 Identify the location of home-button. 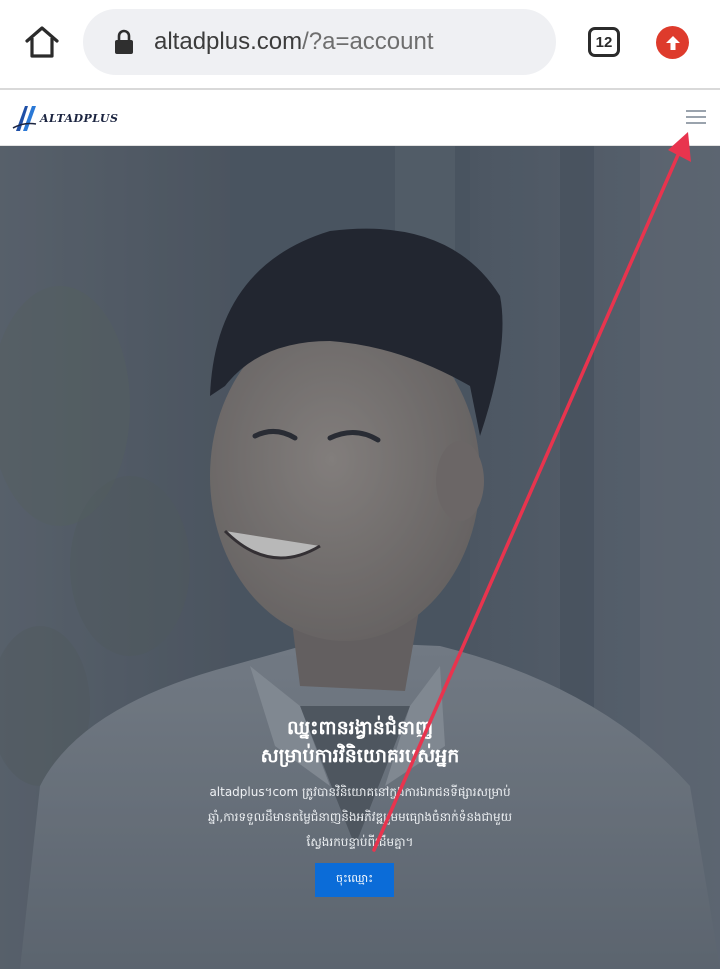
(42, 42).